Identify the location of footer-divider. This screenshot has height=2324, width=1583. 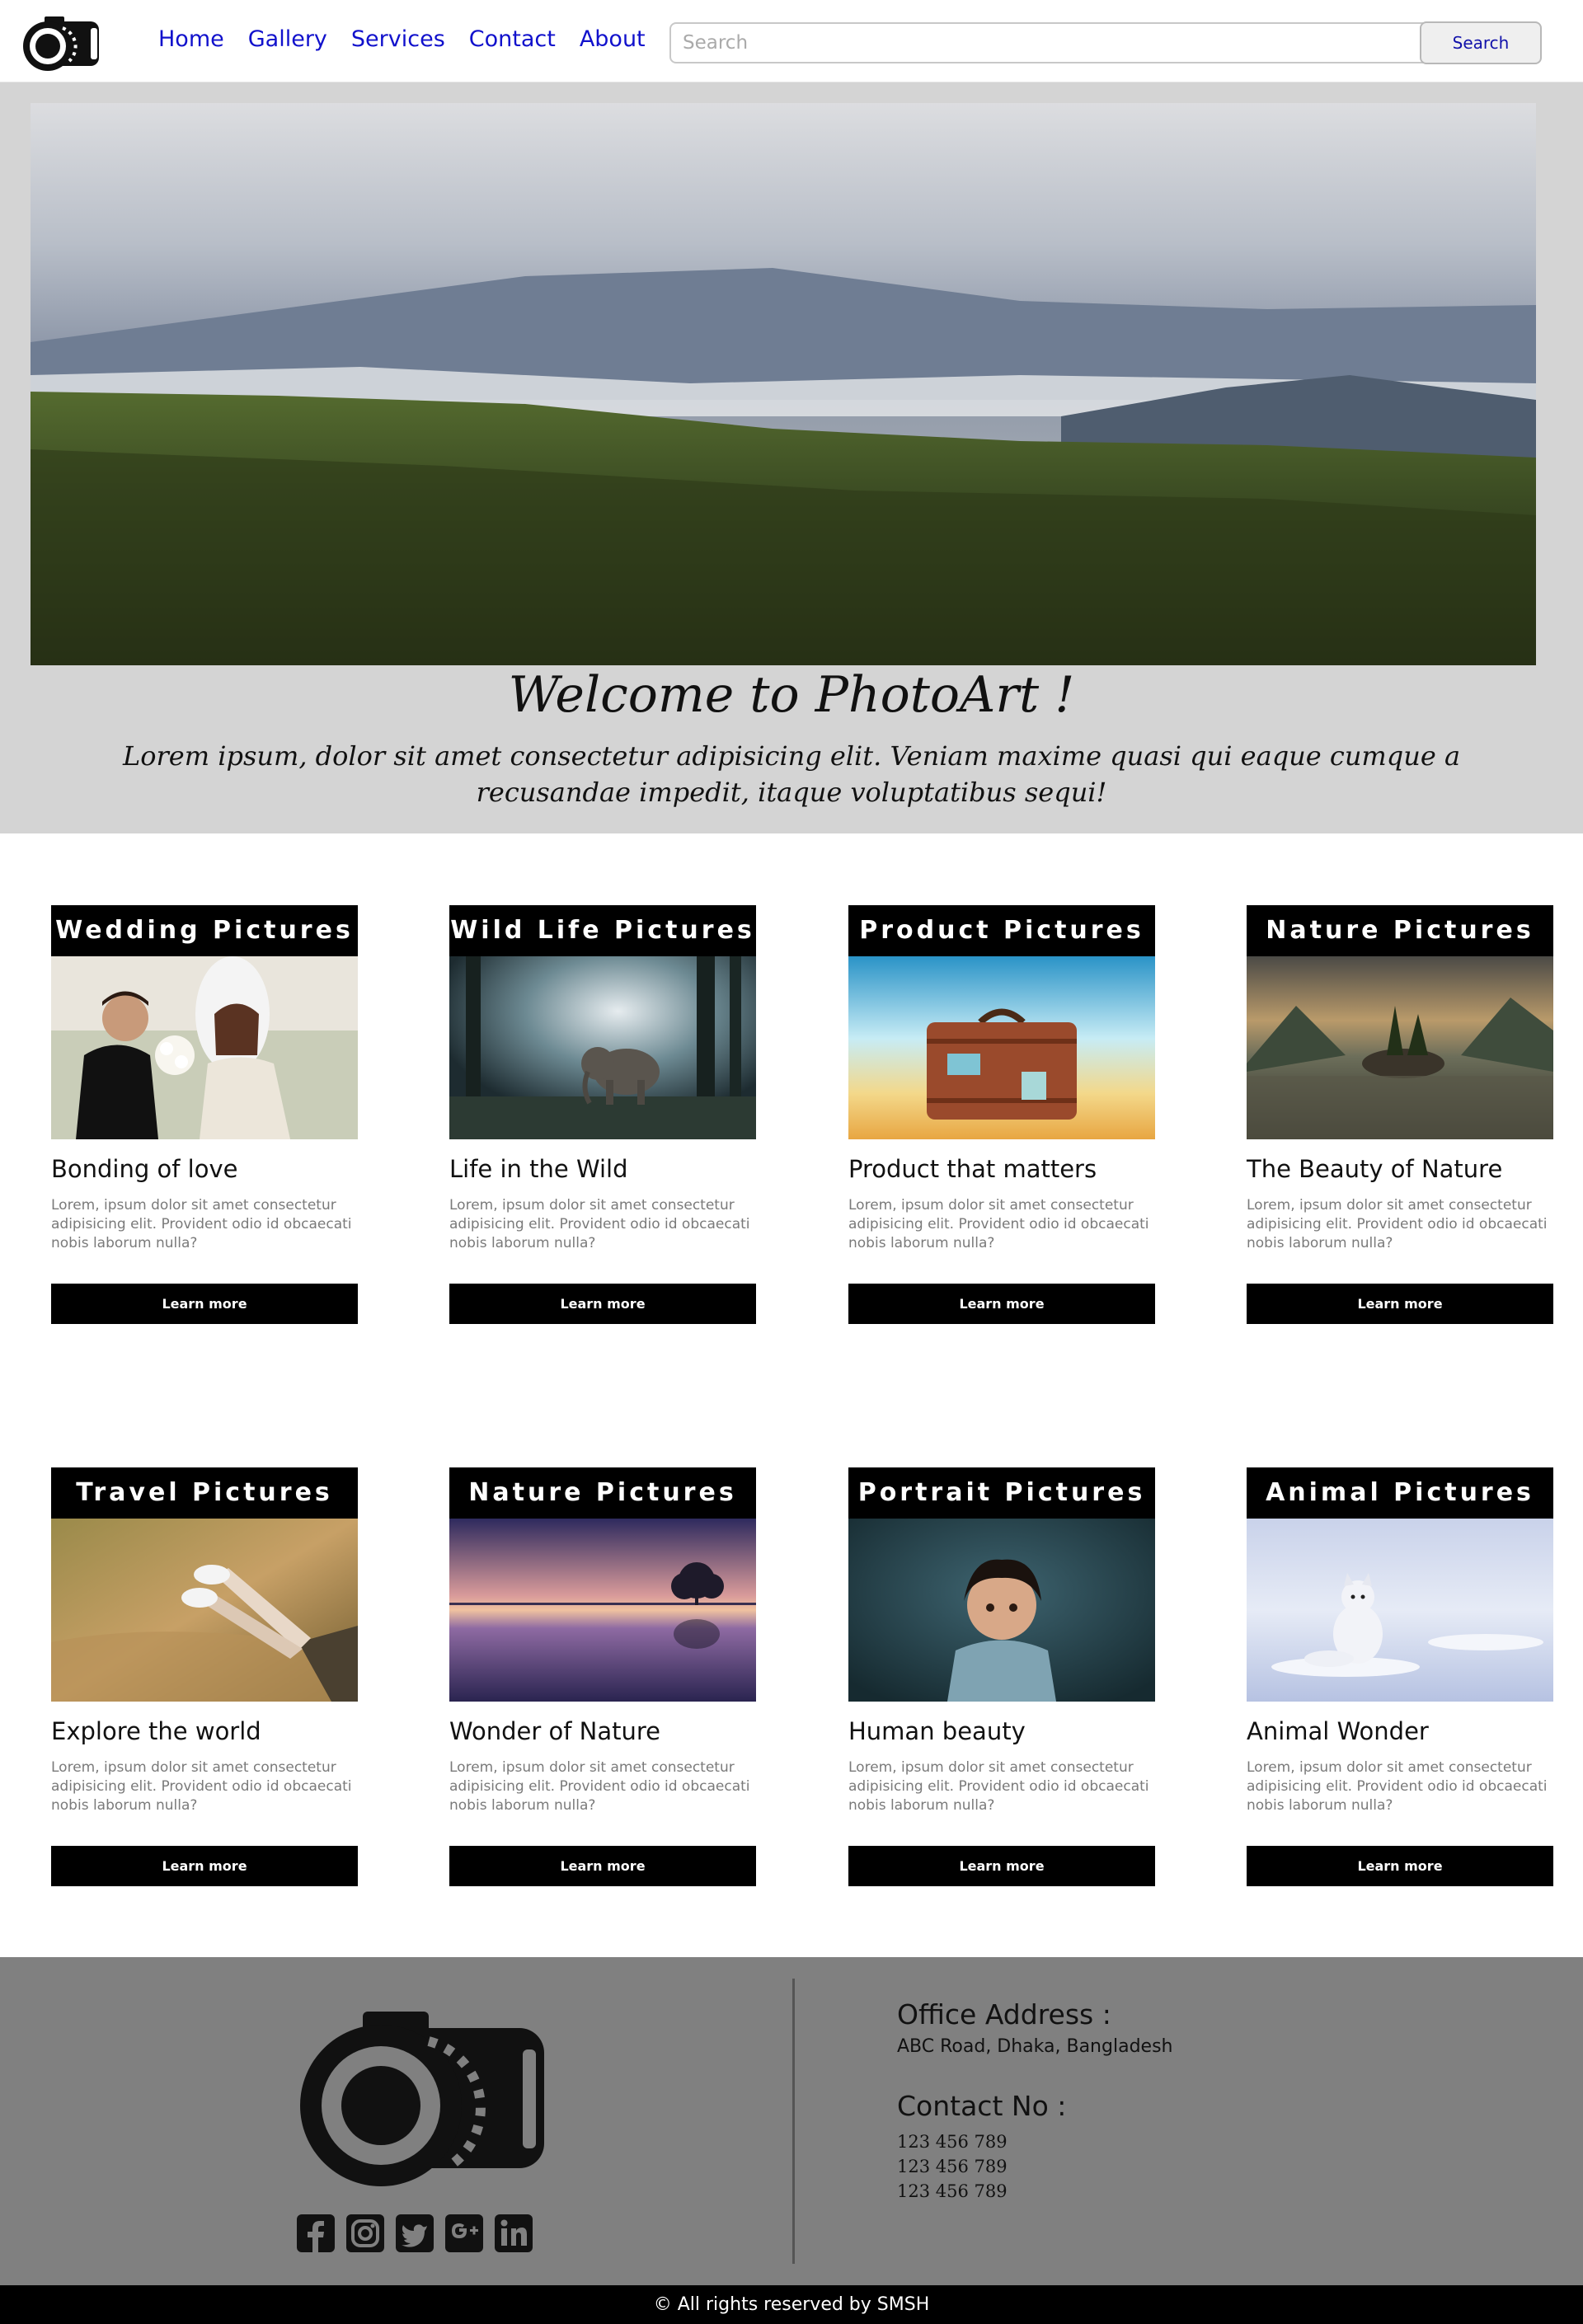
(794, 2121).